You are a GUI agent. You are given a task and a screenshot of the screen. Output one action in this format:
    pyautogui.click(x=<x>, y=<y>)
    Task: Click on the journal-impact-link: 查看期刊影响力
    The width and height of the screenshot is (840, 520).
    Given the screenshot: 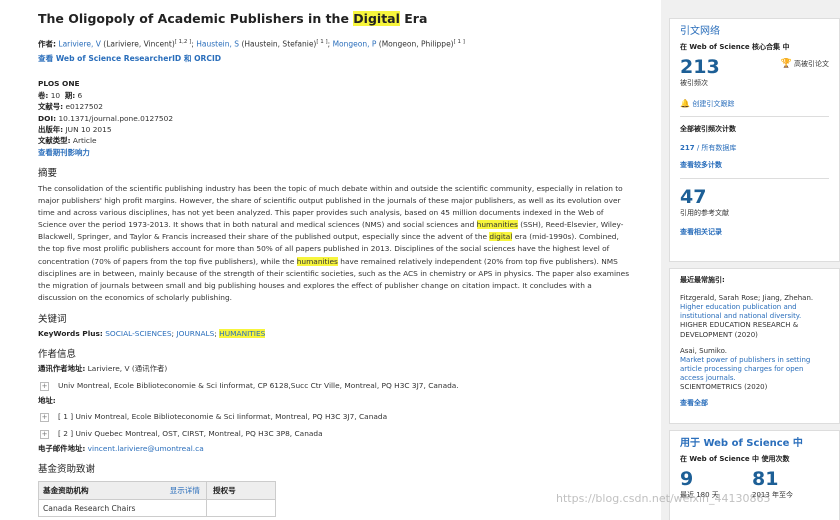 What is the action you would take?
    pyautogui.click(x=64, y=152)
    